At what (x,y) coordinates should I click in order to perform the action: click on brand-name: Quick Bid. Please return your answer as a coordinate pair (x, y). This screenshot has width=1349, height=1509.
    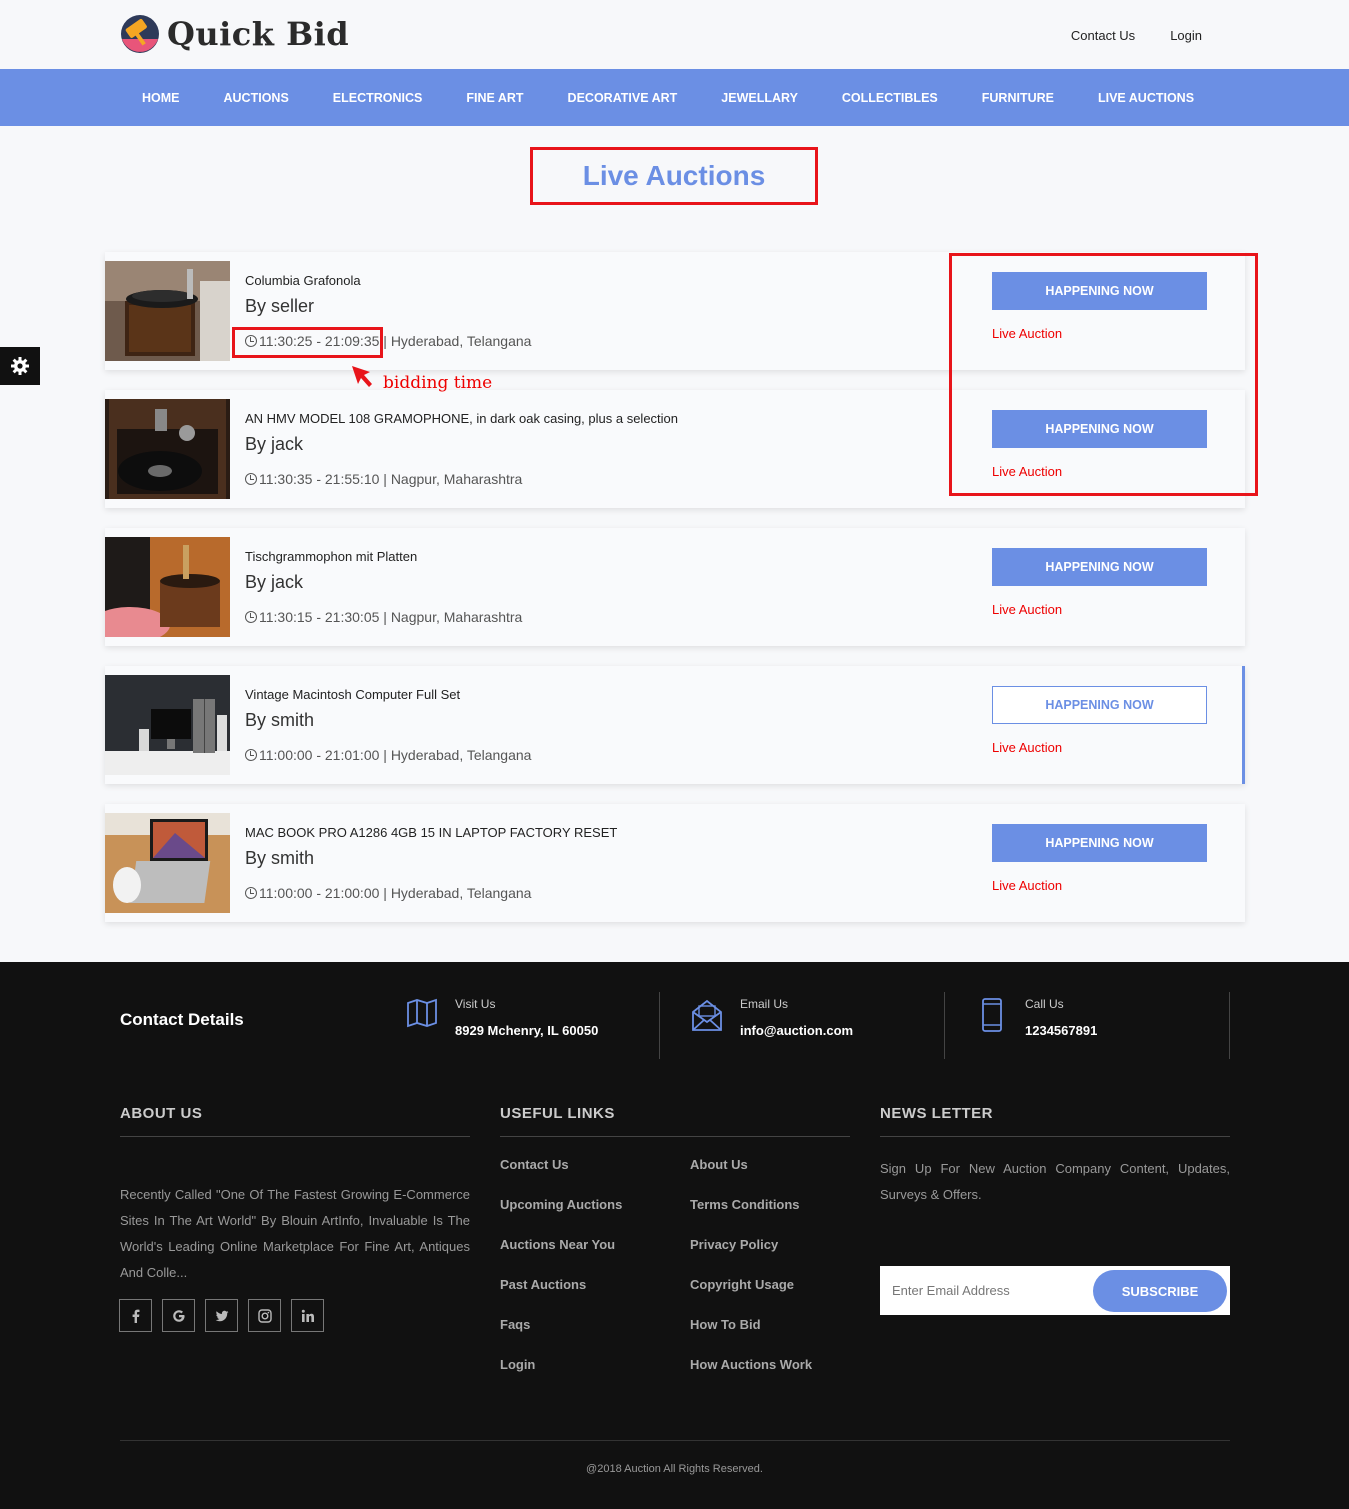
    Looking at the image, I should click on (258, 34).